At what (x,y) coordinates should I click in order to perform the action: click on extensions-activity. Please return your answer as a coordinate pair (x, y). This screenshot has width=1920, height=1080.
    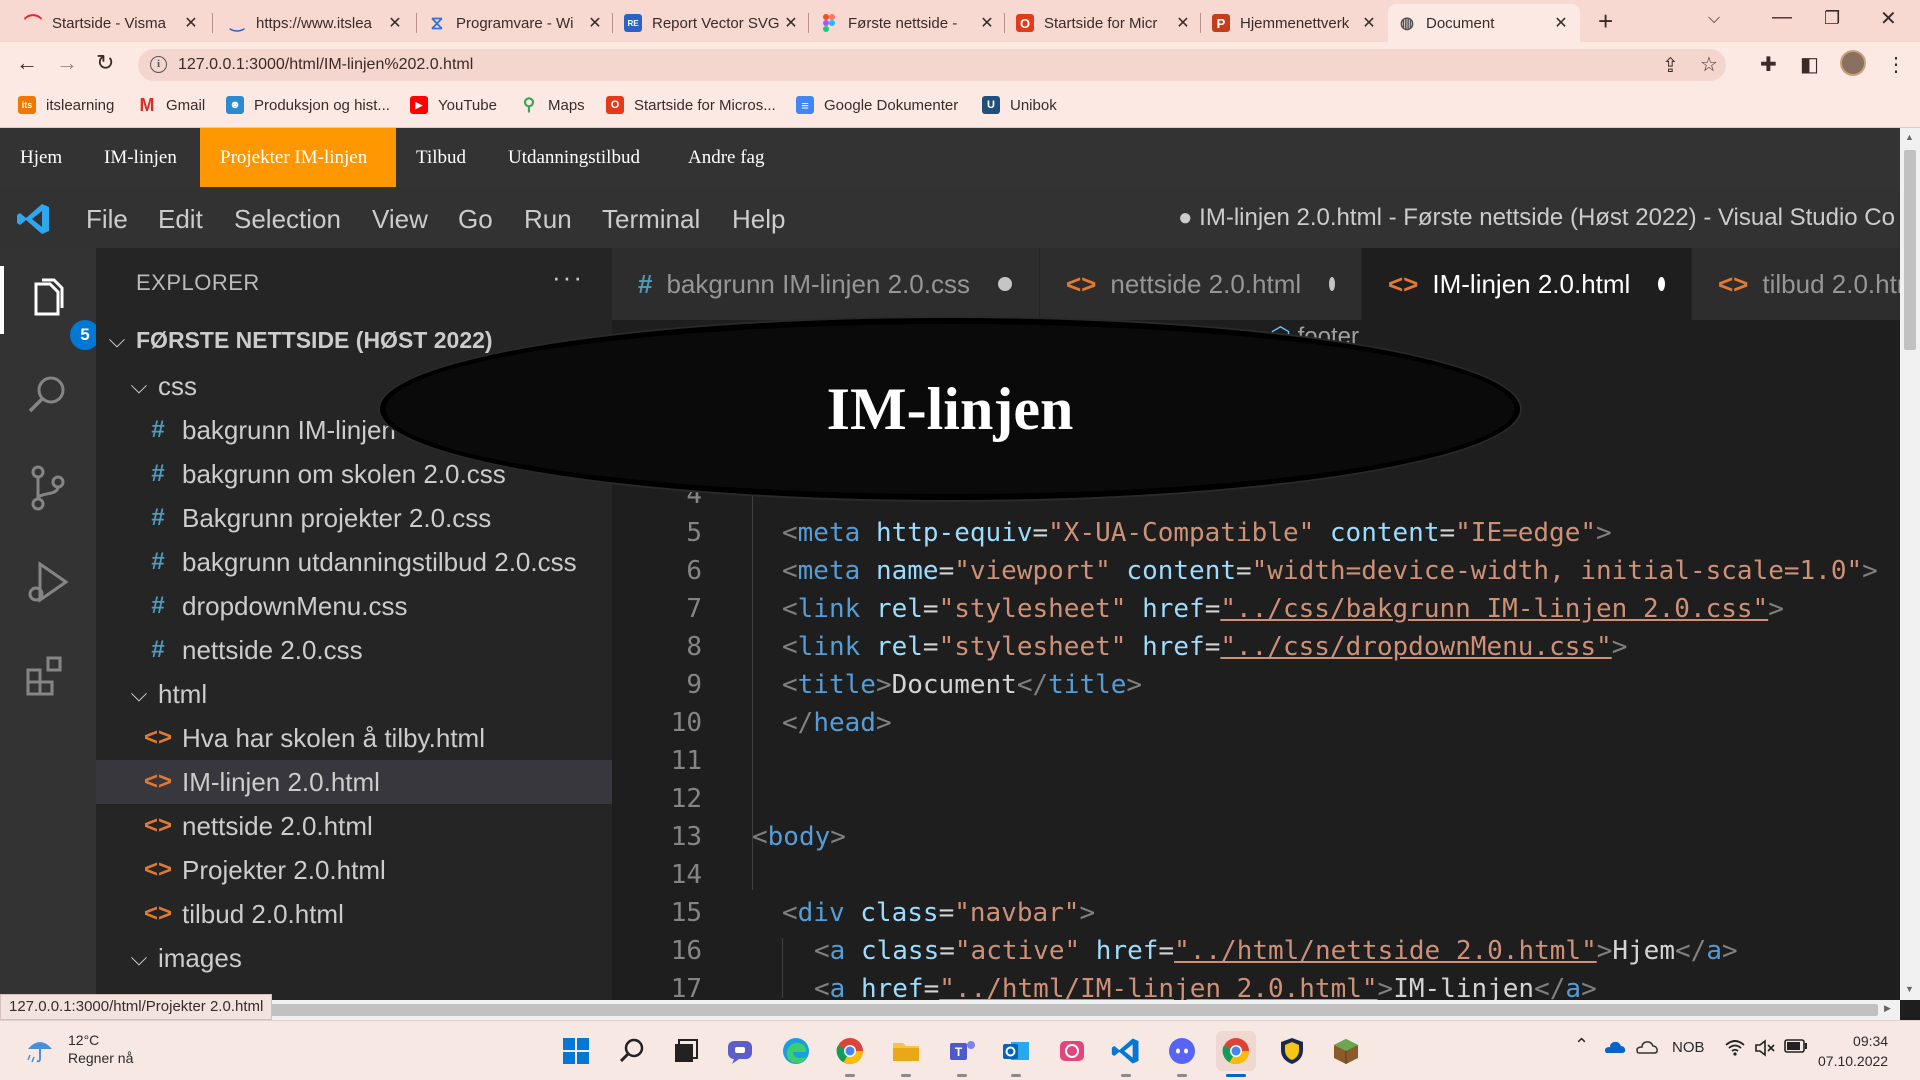
    Looking at the image, I should click on (48, 676).